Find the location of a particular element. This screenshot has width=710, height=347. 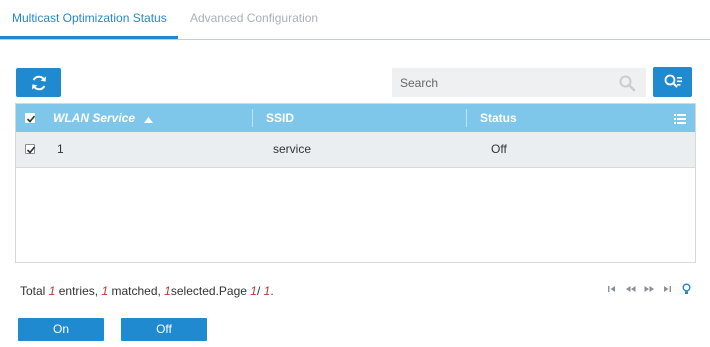

tab-multicast-optimization-status: Multicast Optimization Status is located at coordinates (89, 19).